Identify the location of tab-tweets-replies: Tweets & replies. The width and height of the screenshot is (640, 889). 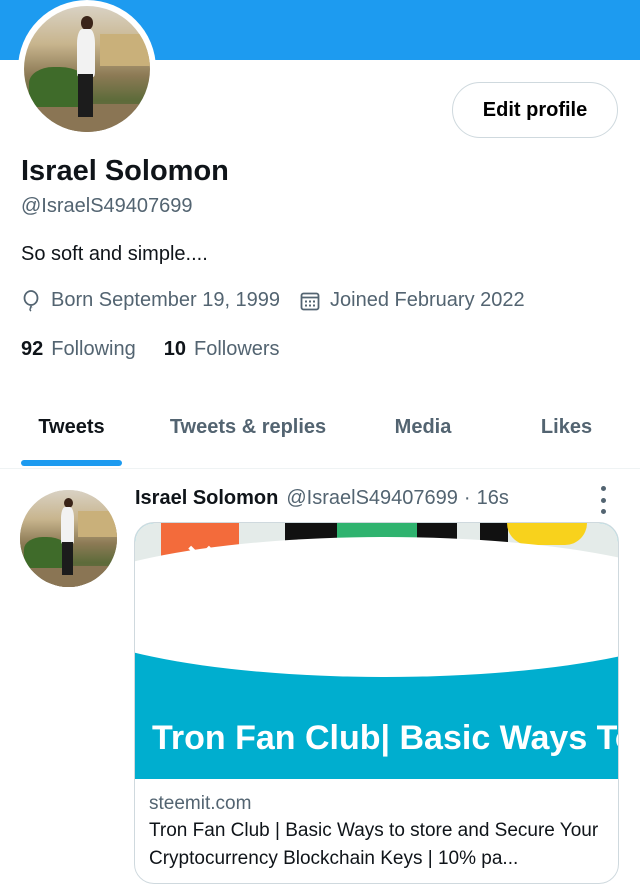
(248, 427).